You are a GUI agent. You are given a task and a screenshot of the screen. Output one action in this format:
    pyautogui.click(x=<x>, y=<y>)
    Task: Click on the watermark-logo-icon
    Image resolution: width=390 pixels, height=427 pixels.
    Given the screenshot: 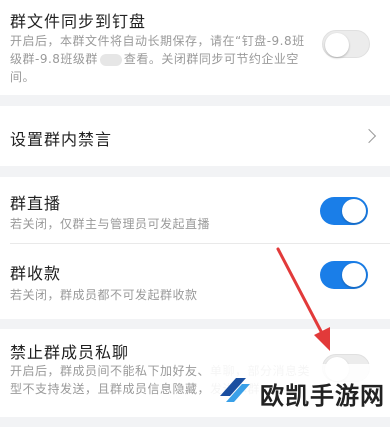 What is the action you would take?
    pyautogui.click(x=235, y=390)
    